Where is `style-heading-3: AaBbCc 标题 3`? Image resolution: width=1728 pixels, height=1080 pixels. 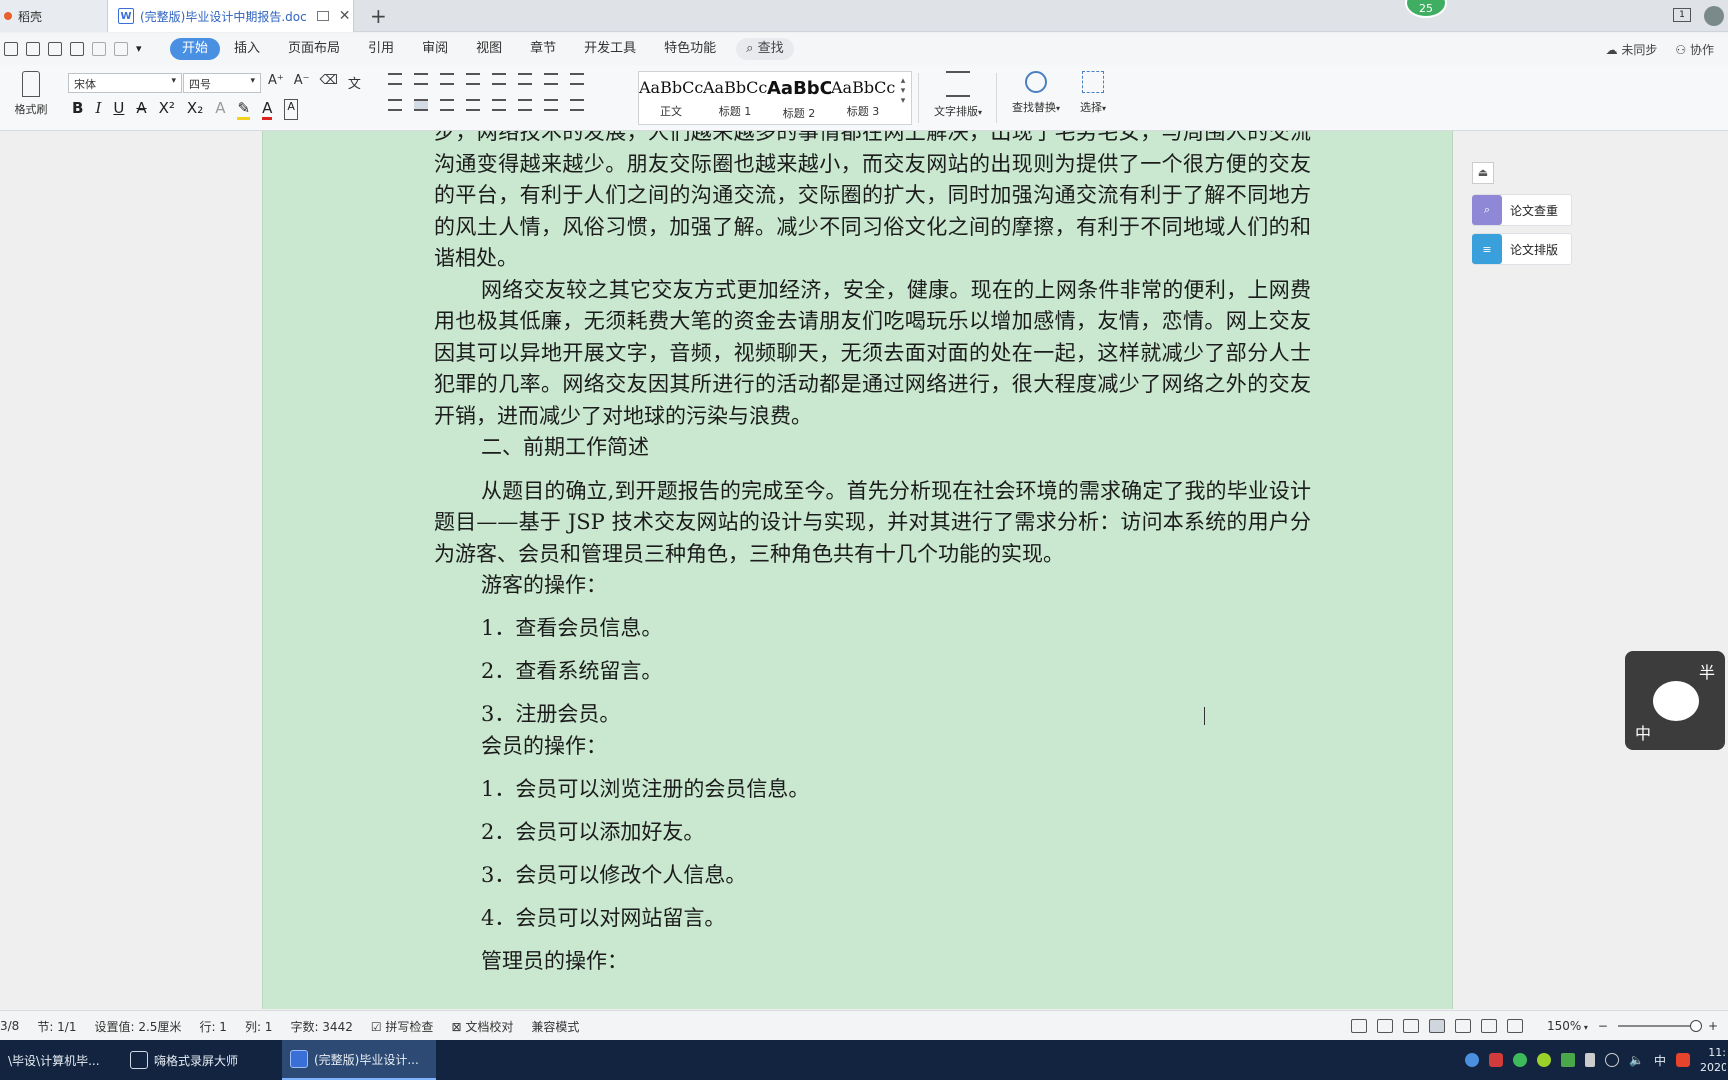
style-heading-3: AaBbCc 标题 3 is located at coordinates (863, 98).